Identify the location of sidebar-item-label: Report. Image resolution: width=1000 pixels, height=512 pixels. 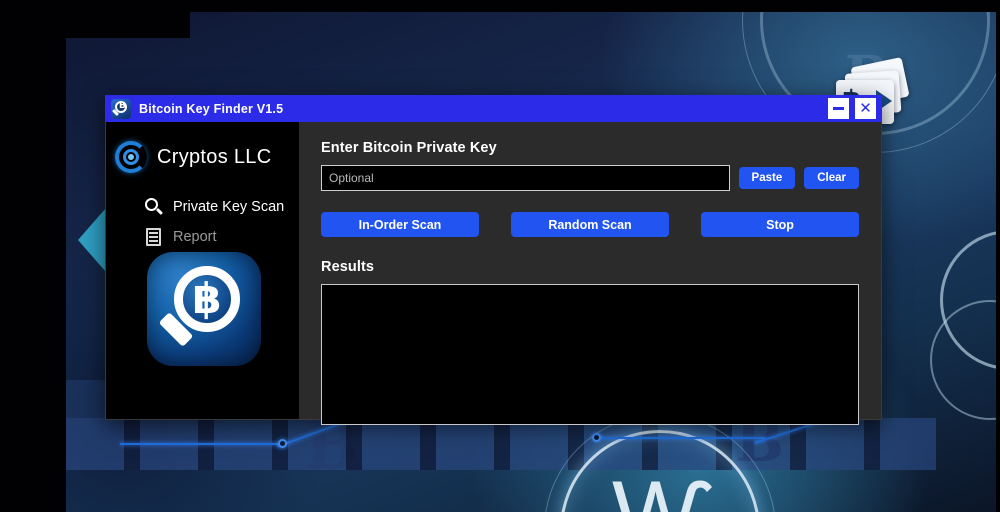
(195, 237).